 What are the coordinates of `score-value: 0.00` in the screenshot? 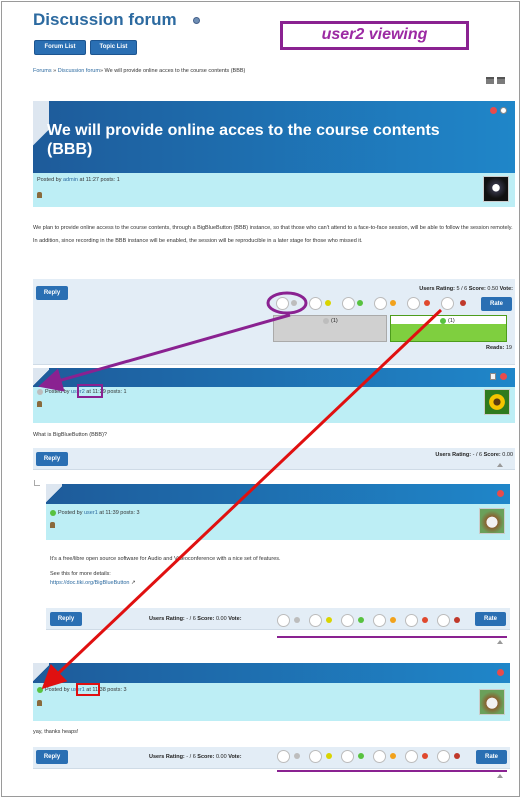 It's located at (221, 619).